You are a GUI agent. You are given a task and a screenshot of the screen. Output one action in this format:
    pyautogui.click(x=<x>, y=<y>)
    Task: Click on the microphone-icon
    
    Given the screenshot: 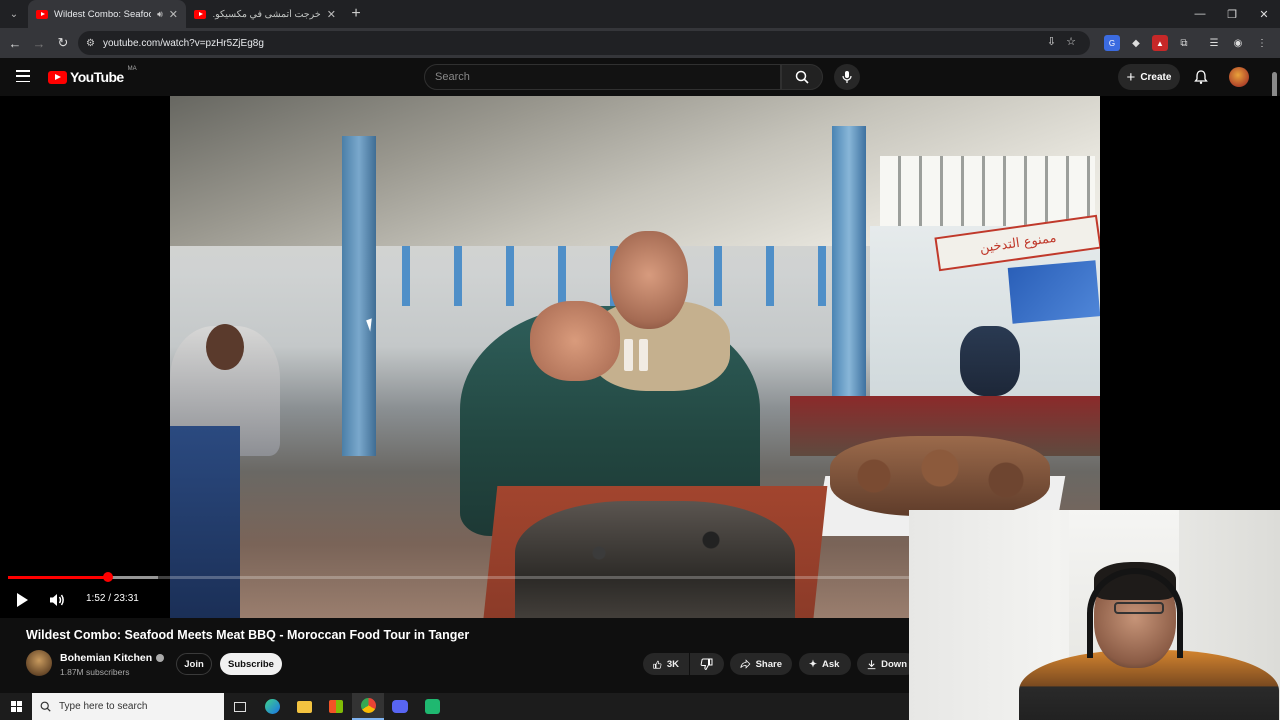 What is the action you would take?
    pyautogui.click(x=847, y=77)
    